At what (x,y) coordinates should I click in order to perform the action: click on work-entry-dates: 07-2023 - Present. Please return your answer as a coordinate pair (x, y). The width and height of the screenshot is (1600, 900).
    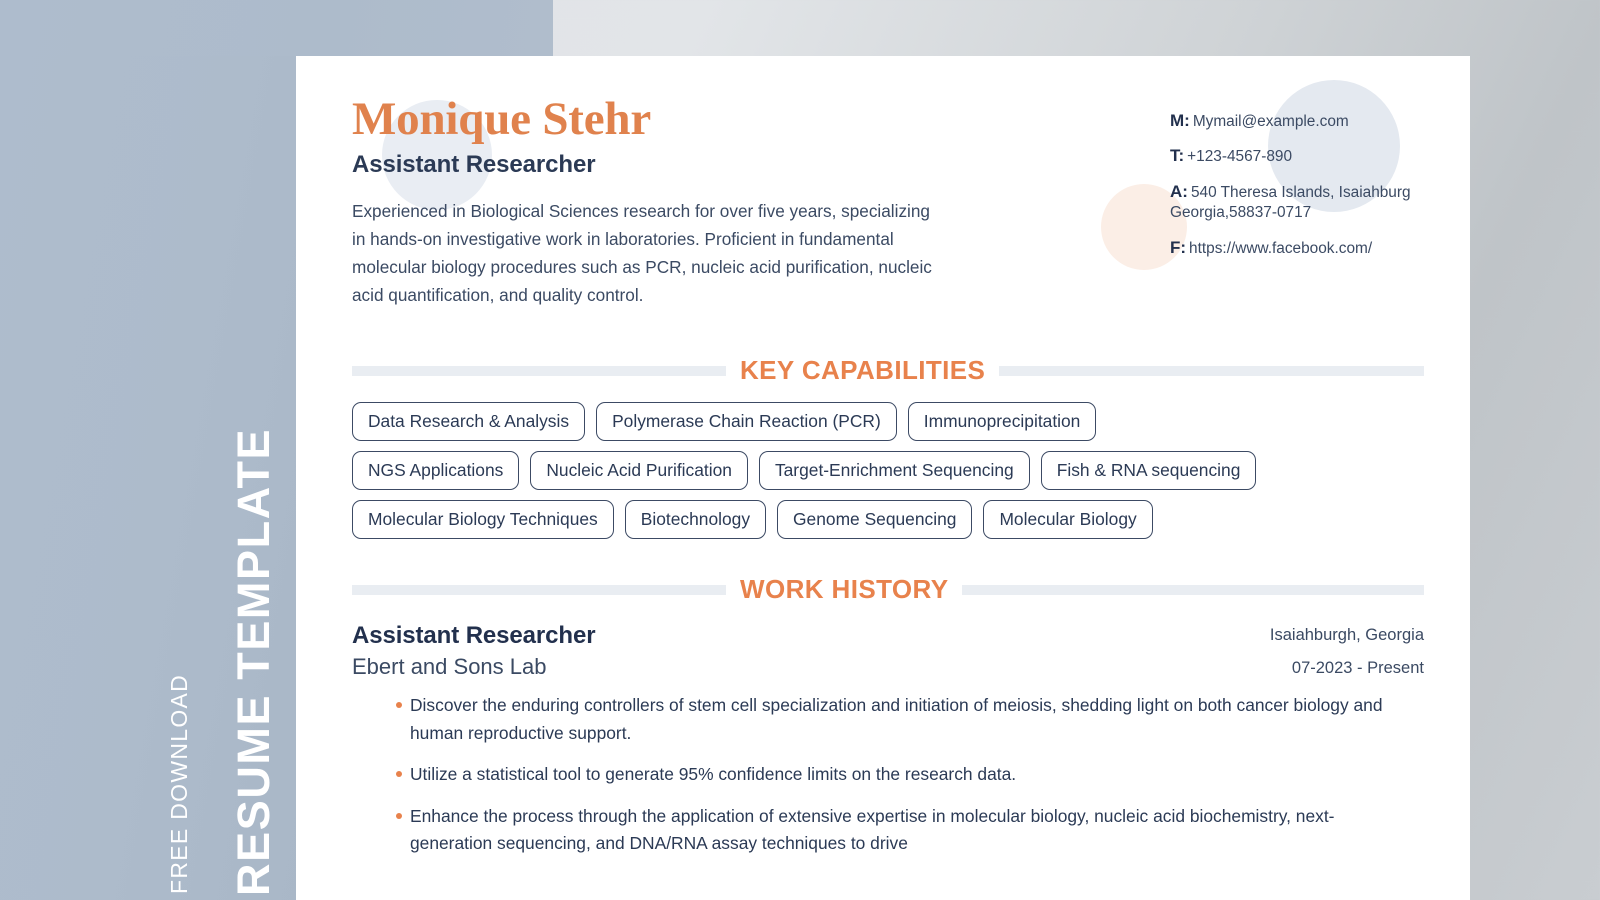
    Looking at the image, I should click on (1357, 668).